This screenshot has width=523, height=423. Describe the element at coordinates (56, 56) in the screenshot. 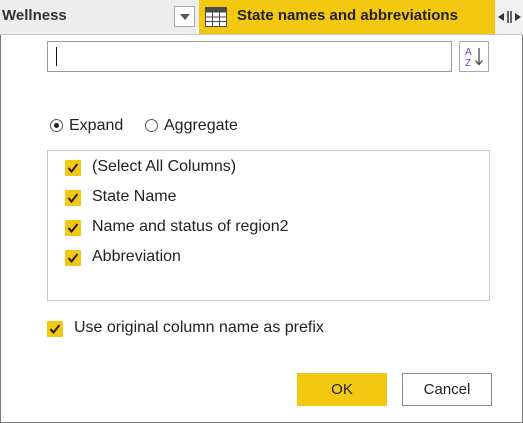

I see `text-cursor` at that location.